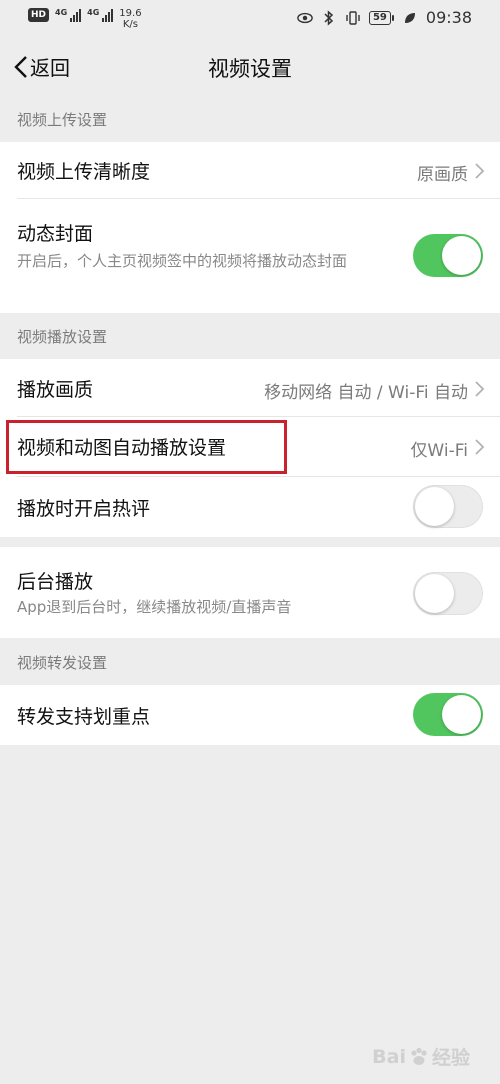 This screenshot has width=500, height=1084. Describe the element at coordinates (39, 15) in the screenshot. I see `hd-badge: HD` at that location.